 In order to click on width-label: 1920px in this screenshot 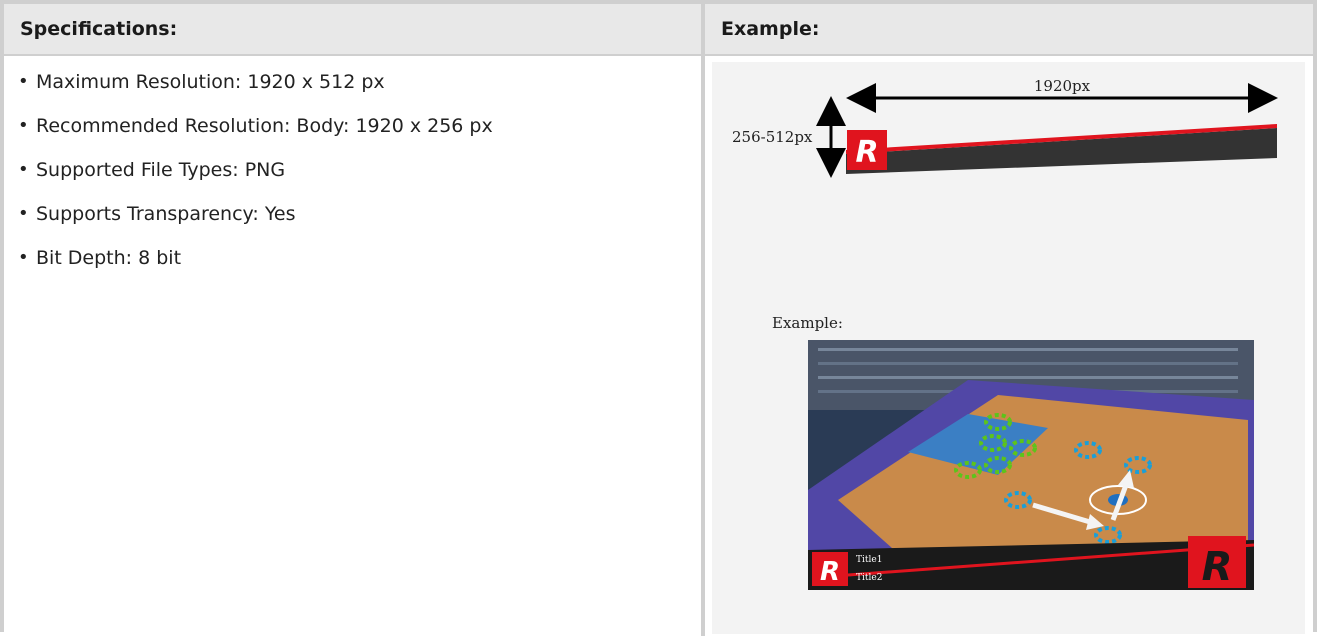, I will do `click(1062, 86)`.